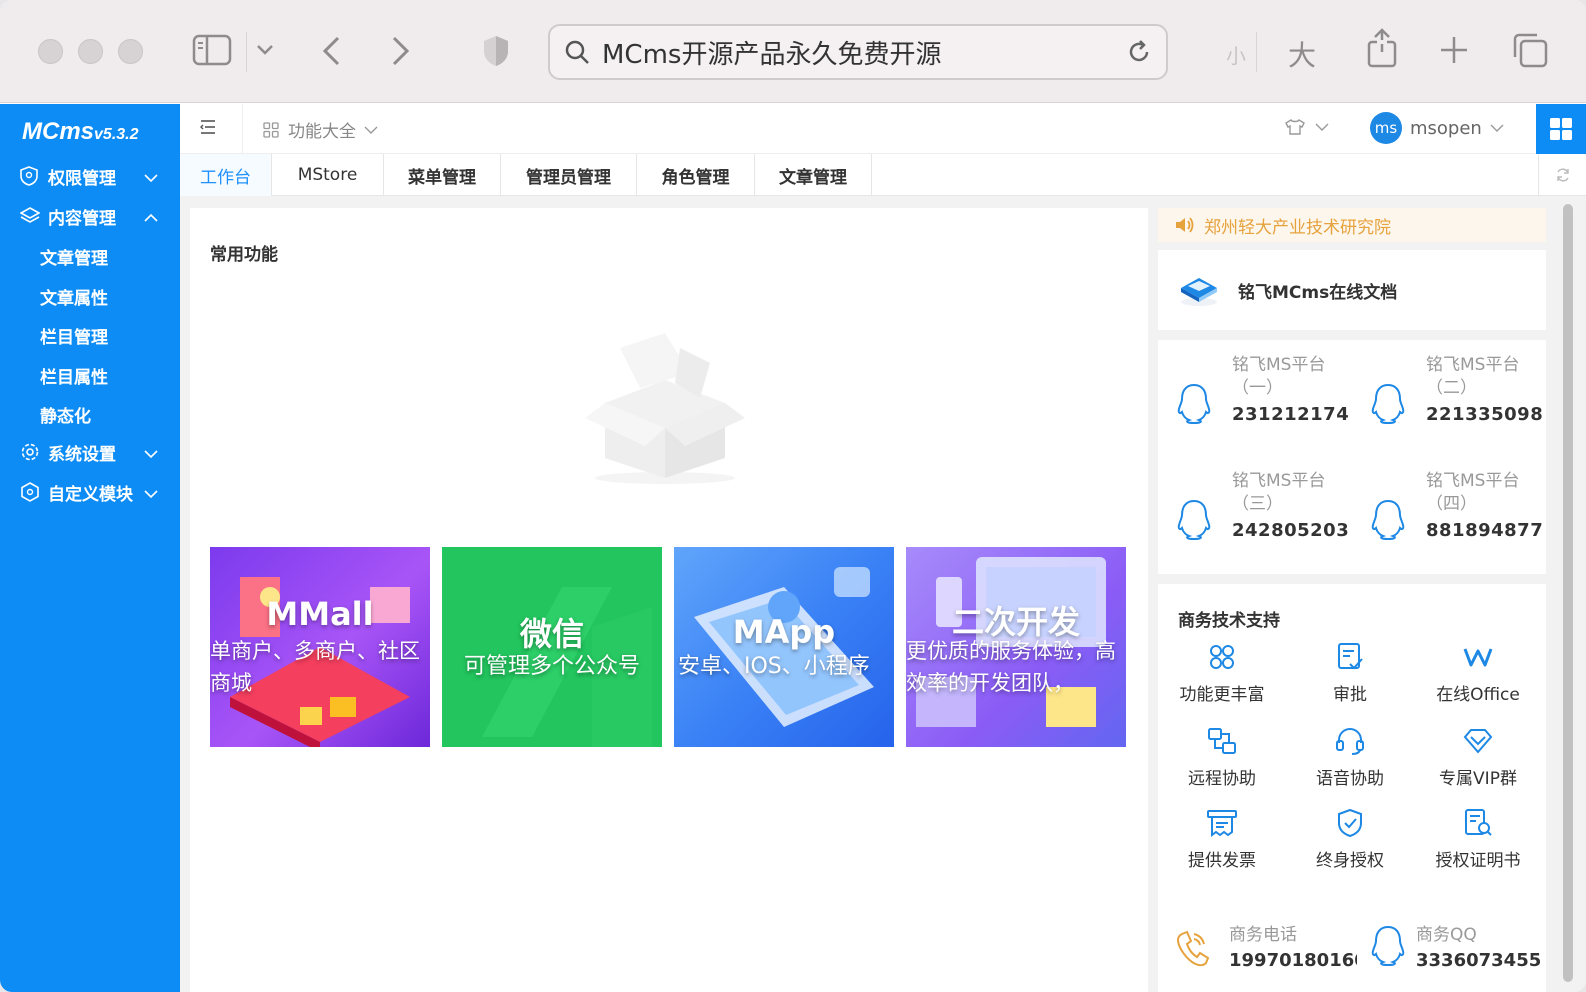 Image resolution: width=1586 pixels, height=992 pixels. I want to click on back-icon, so click(331, 51).